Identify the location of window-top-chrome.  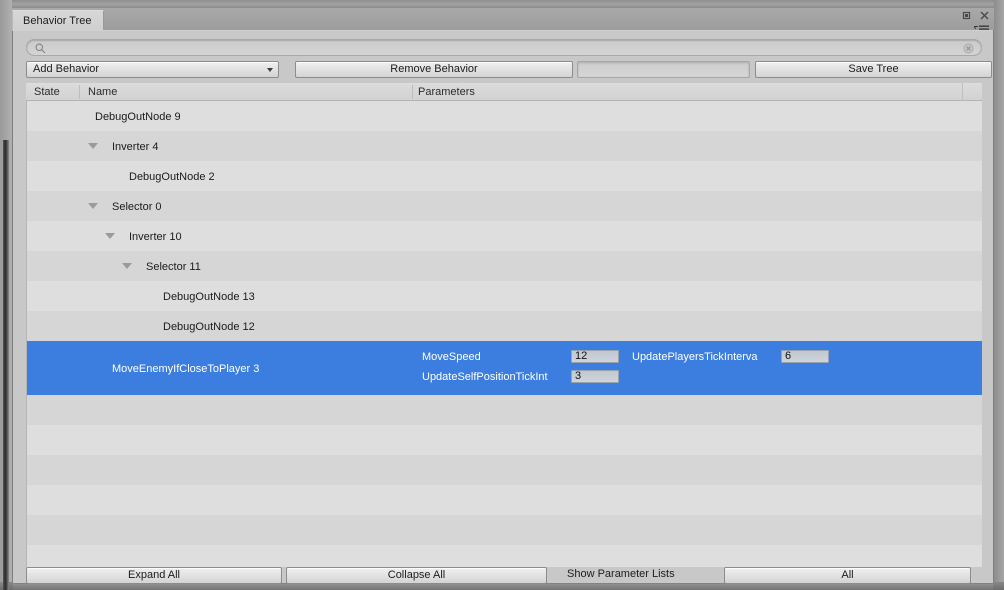
(502, 4).